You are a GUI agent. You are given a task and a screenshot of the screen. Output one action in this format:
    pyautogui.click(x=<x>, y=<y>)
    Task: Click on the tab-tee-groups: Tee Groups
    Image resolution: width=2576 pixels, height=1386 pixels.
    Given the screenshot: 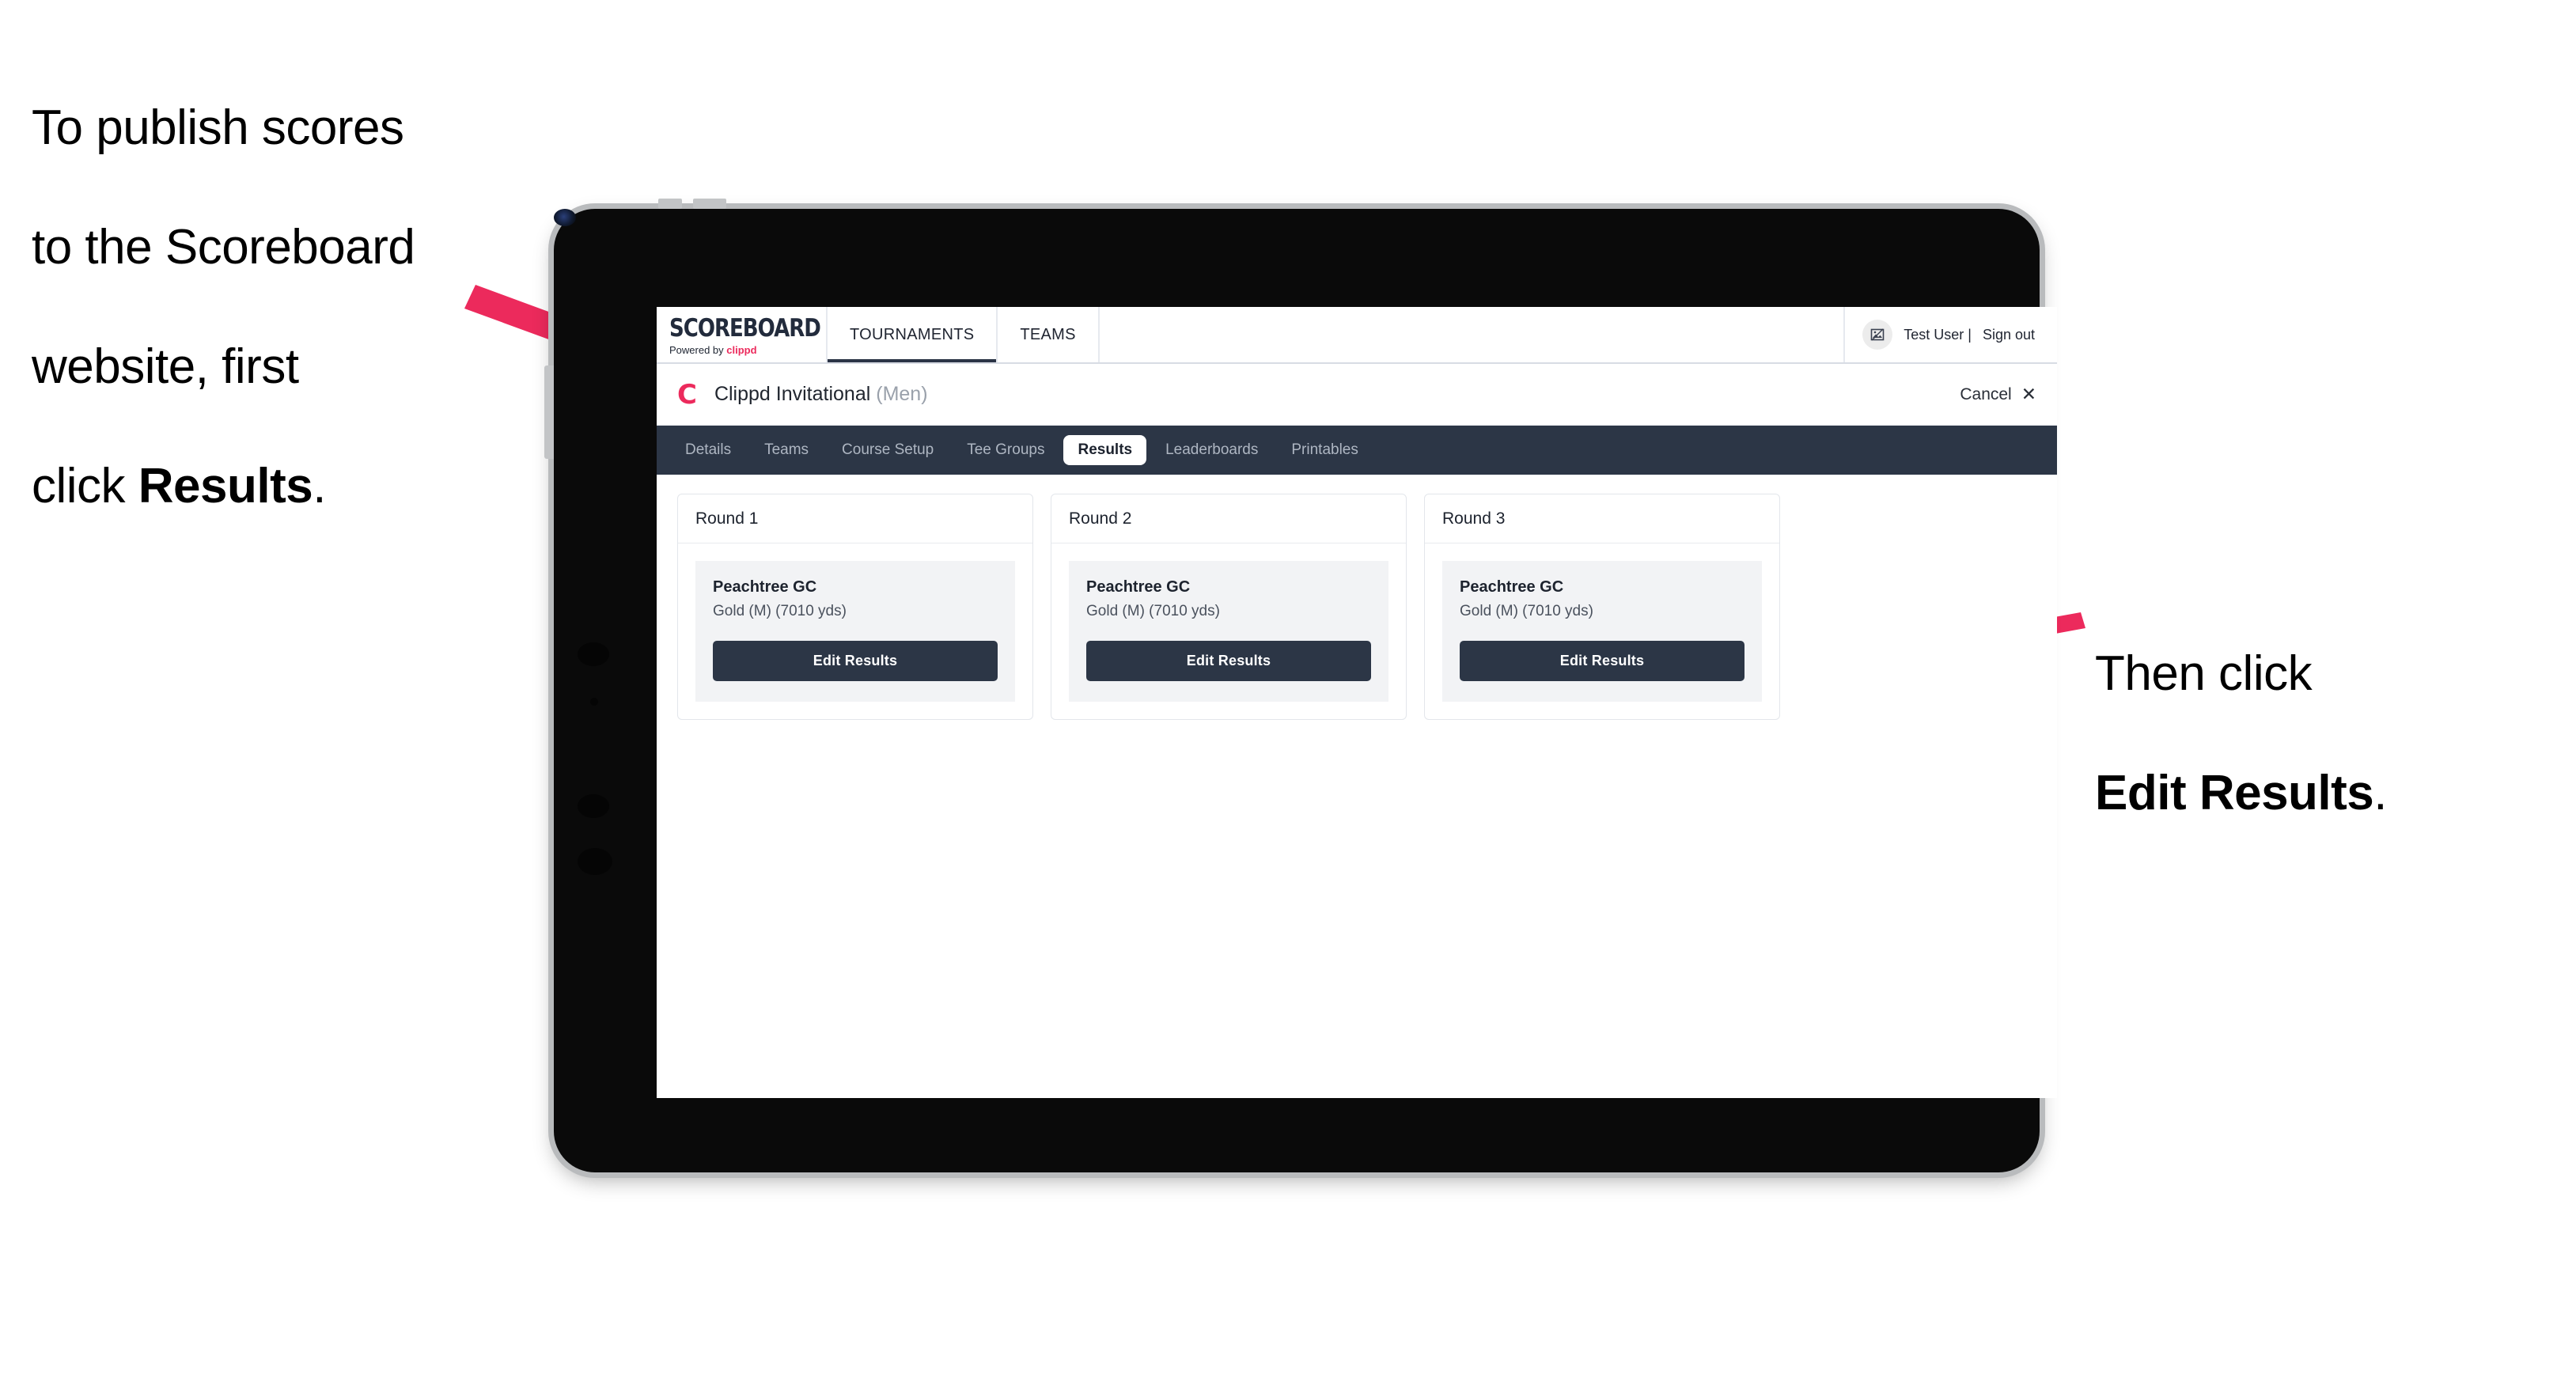 What is the action you would take?
    pyautogui.click(x=1006, y=450)
    